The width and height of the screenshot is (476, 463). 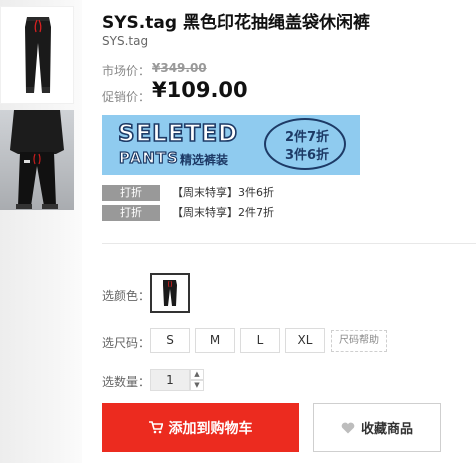 I want to click on pants-swatch-image, so click(x=170, y=293).